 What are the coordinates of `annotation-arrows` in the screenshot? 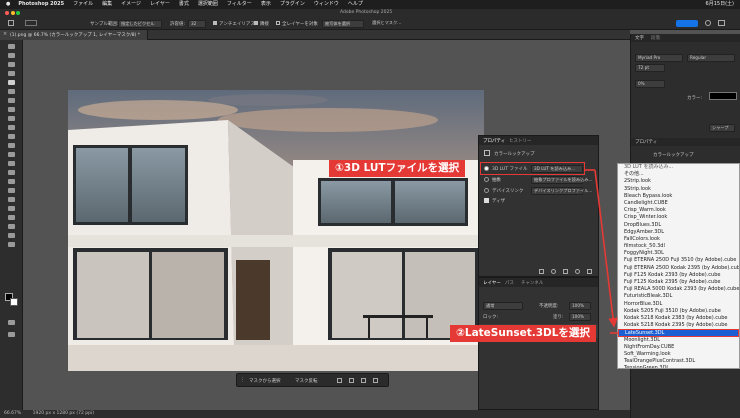 It's located at (601, 251).